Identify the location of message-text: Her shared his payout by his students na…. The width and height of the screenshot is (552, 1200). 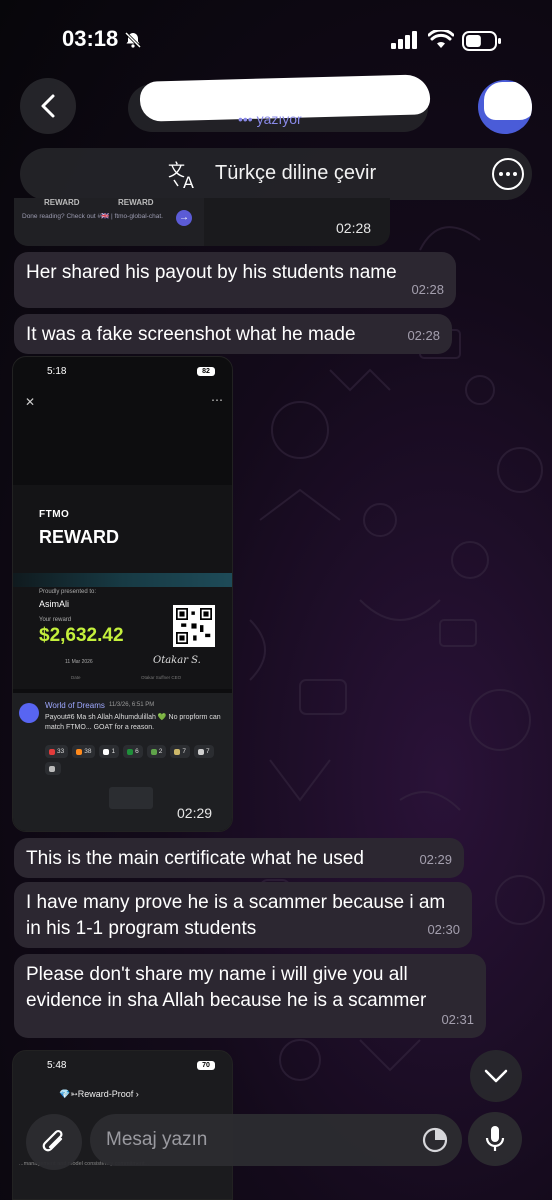
(211, 272).